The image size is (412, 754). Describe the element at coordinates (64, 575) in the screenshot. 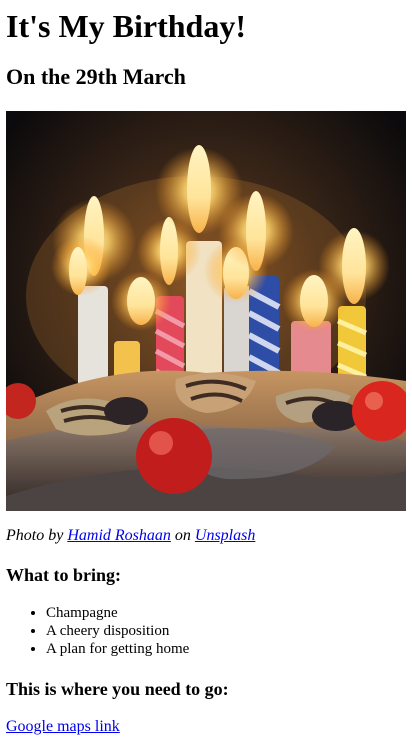

I see `what-to-bring-heading: What to bring:` at that location.